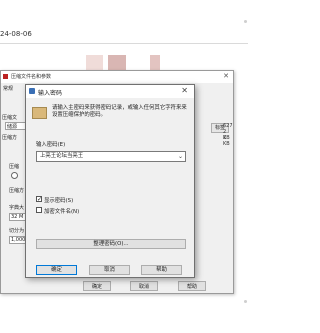 The height and width of the screenshot is (333, 320). I want to click on split-volume-label: 切分为, so click(17, 231).